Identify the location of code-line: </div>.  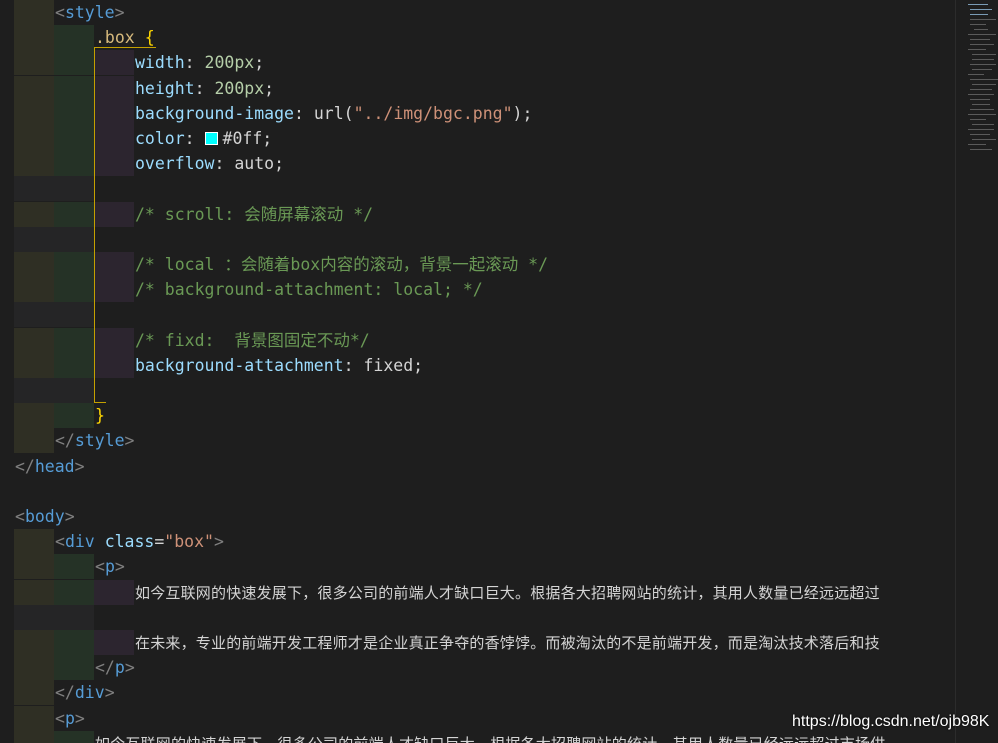
(477, 693).